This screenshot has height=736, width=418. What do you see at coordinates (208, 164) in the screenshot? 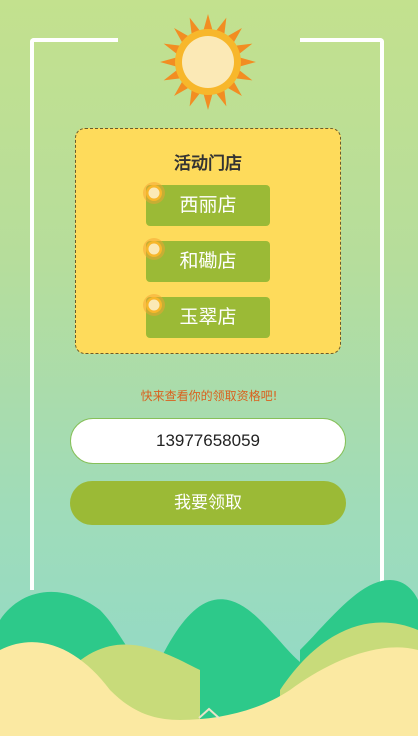
I see `card-title: 活动门店` at bounding box center [208, 164].